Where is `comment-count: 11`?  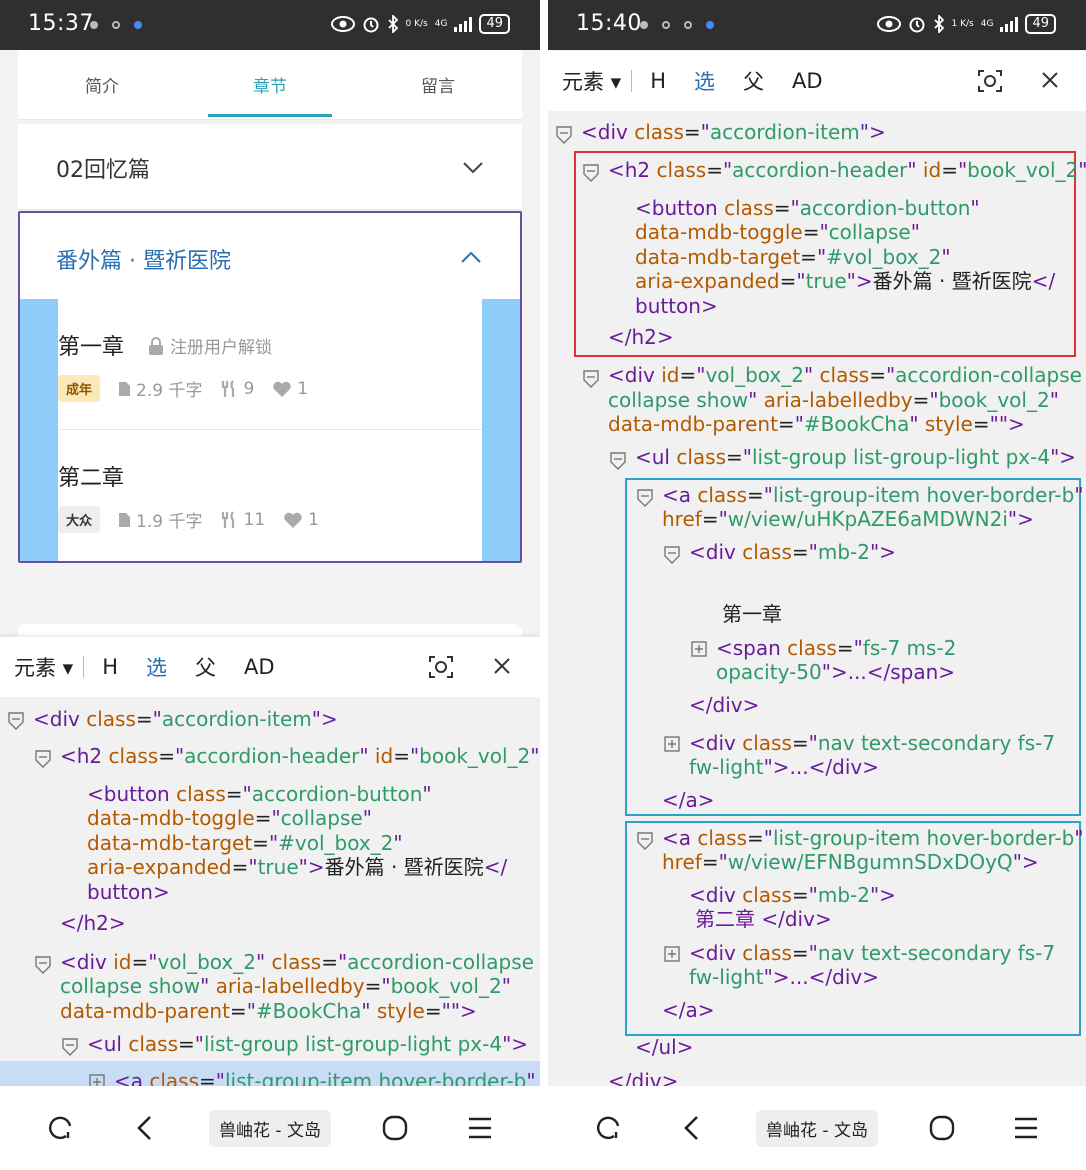 comment-count: 11 is located at coordinates (254, 519).